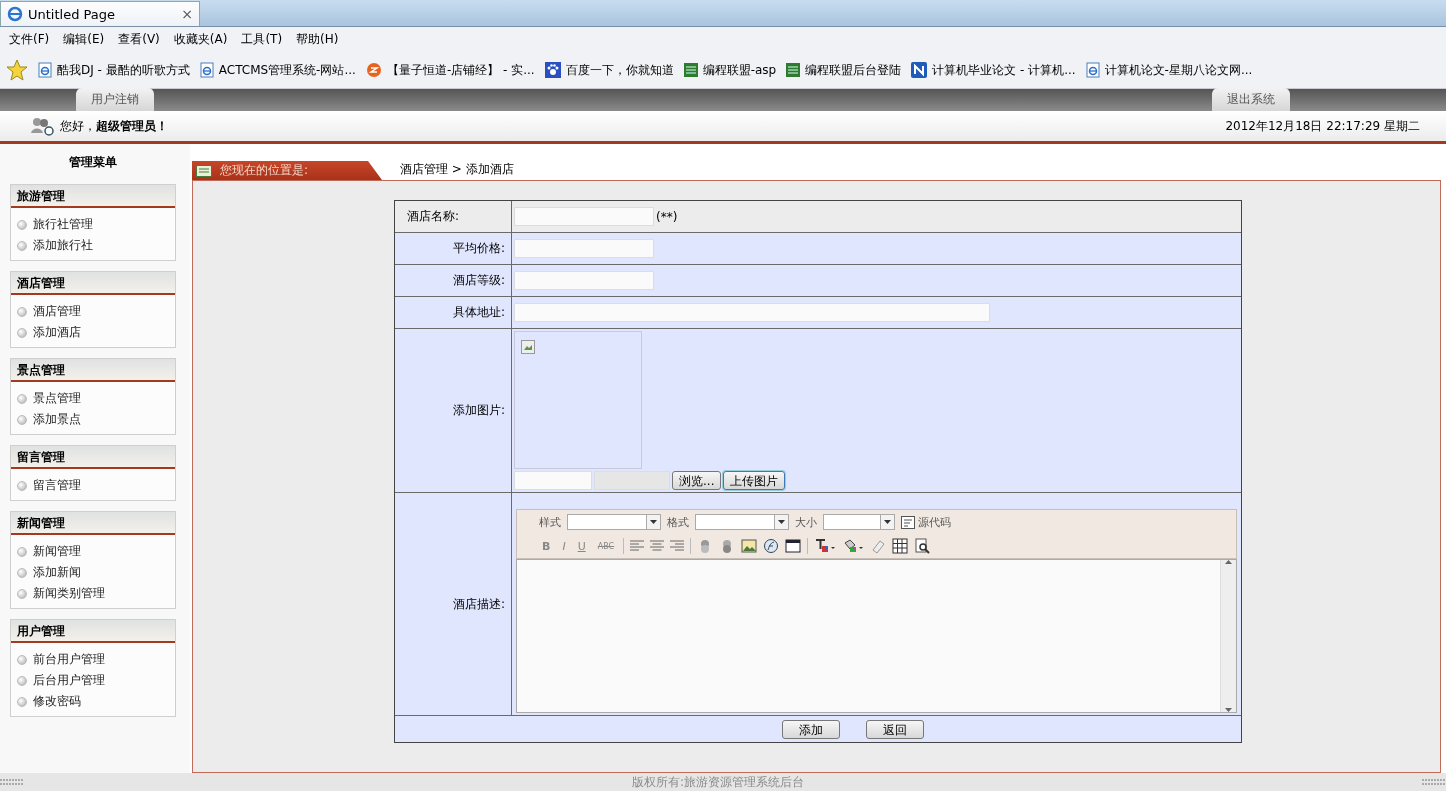  What do you see at coordinates (854, 545) in the screenshot?
I see `fill-color-icon` at bounding box center [854, 545].